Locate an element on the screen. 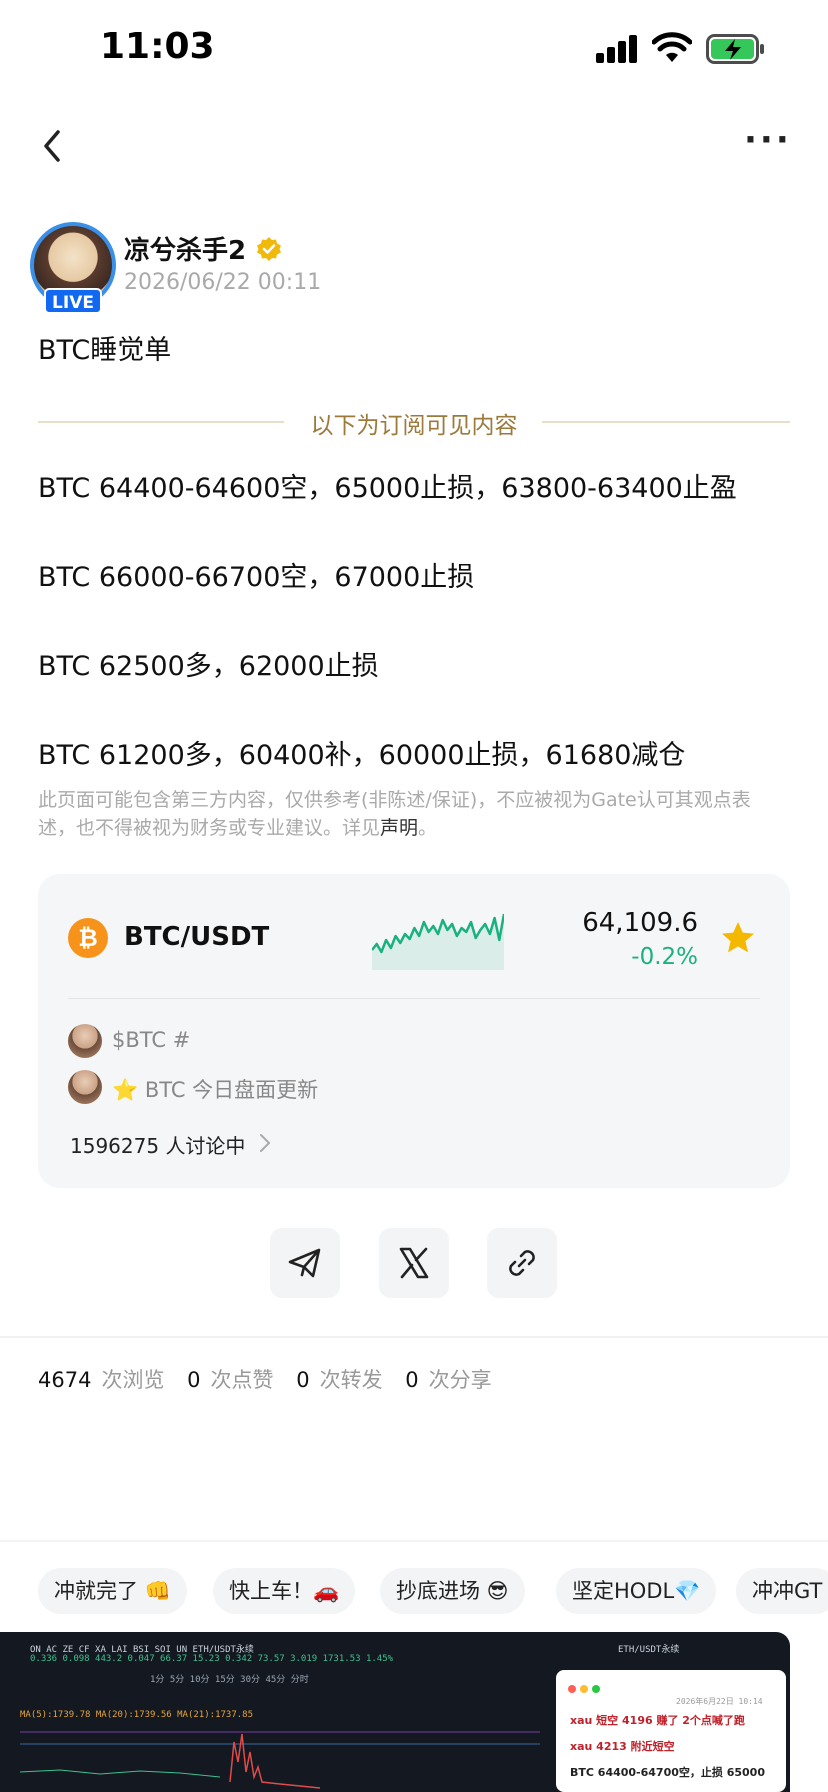  post-stats: 4674 次浏览 0 次点赞 0 次转发 0 次分享 is located at coordinates (273, 1379).